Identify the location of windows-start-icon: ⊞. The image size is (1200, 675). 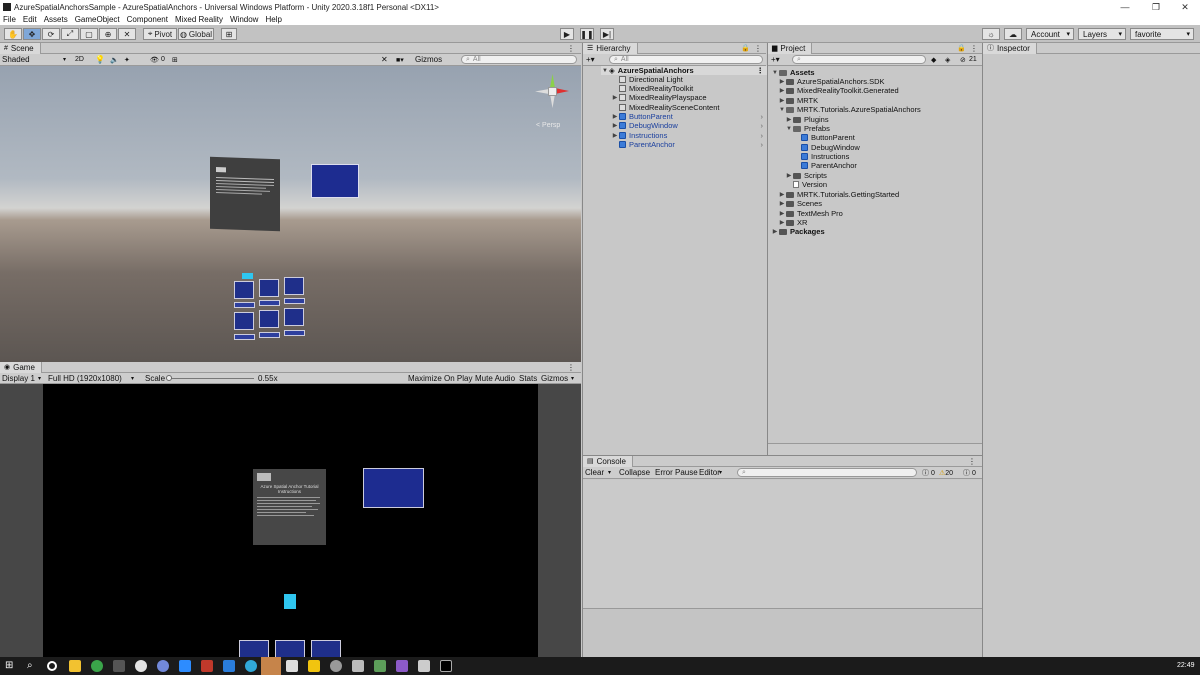
(11, 666).